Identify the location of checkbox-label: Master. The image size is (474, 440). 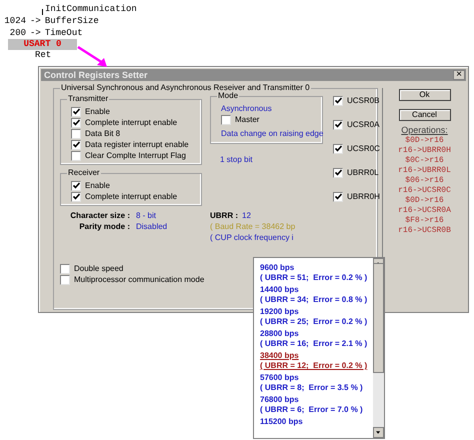
(247, 119).